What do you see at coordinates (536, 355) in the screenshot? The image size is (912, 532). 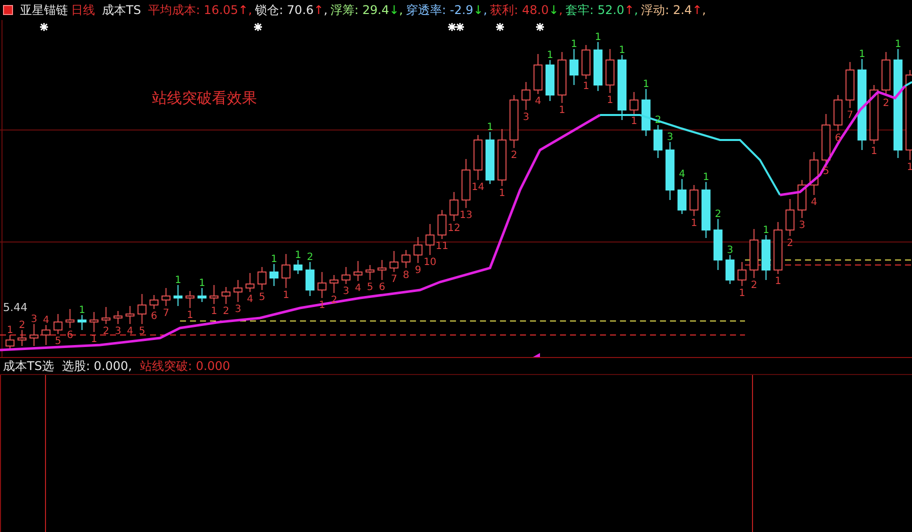 I see `triangle-marker-icon` at bounding box center [536, 355].